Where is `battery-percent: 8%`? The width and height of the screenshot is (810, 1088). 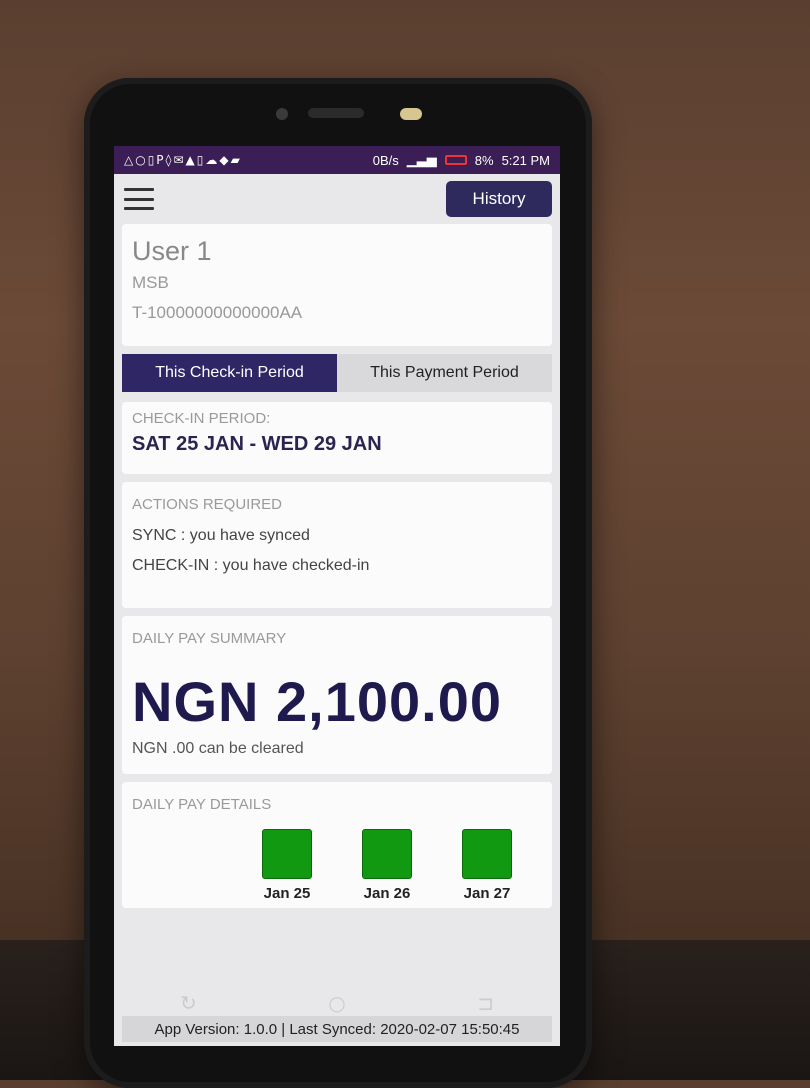
battery-percent: 8% is located at coordinates (484, 160).